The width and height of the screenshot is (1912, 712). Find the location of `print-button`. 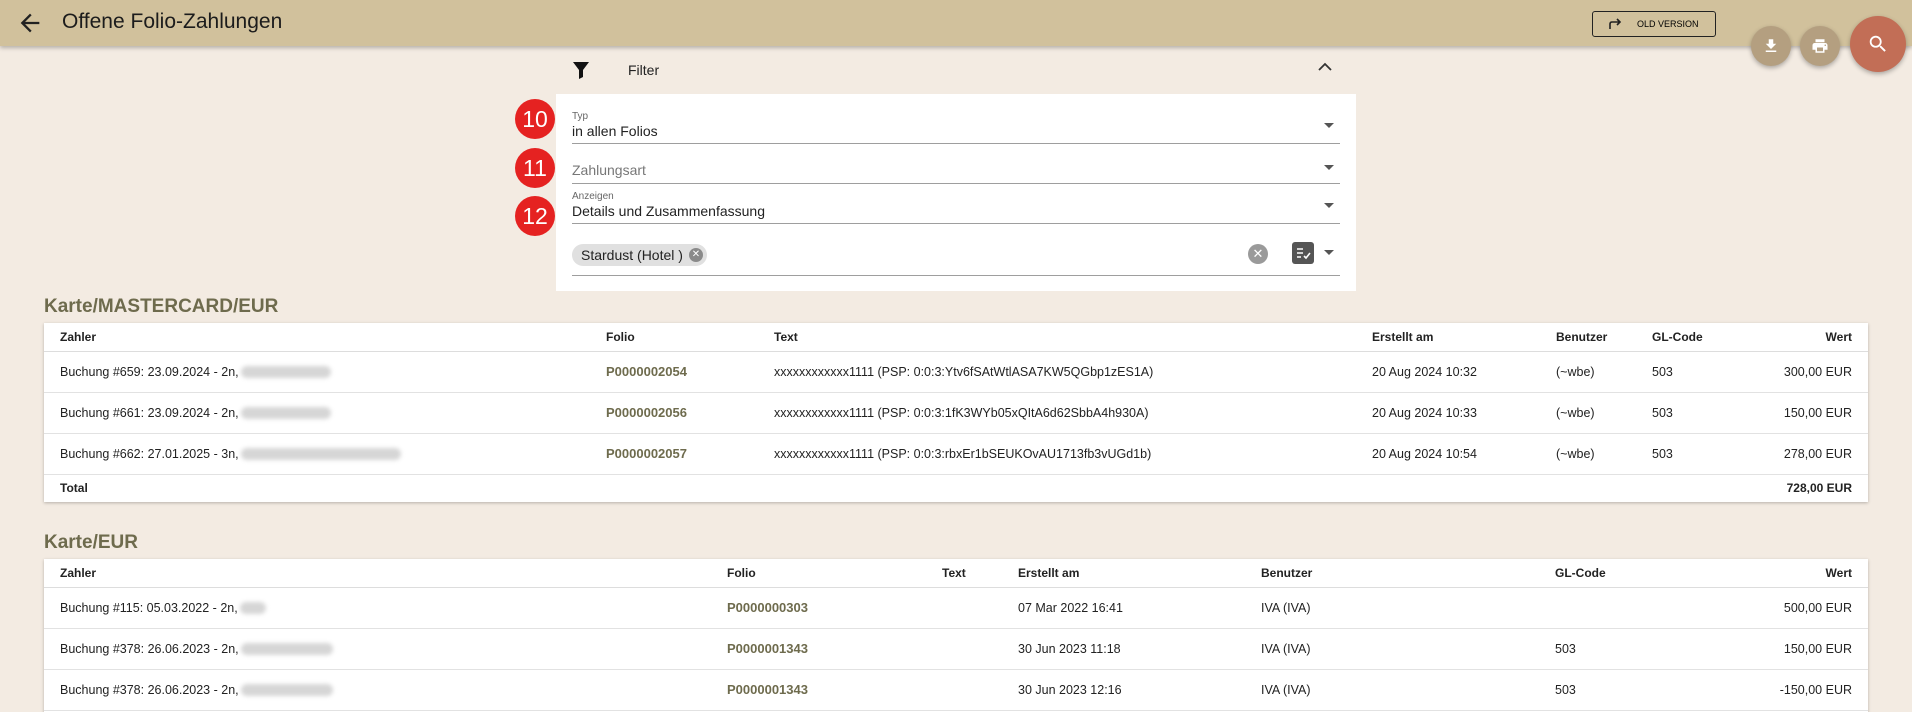

print-button is located at coordinates (1820, 46).